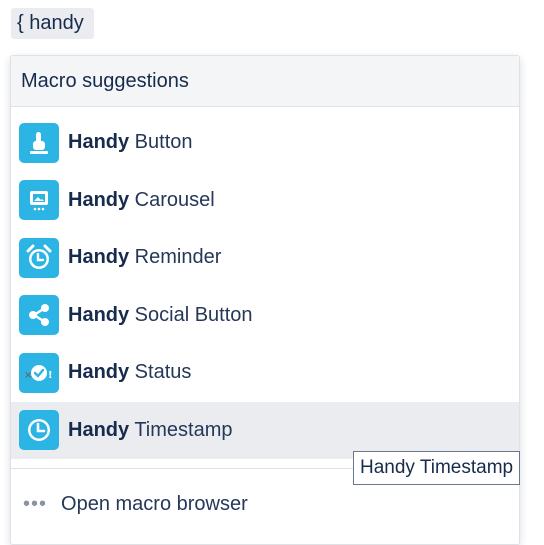  I want to click on suggestion-label: Status, so click(160, 372).